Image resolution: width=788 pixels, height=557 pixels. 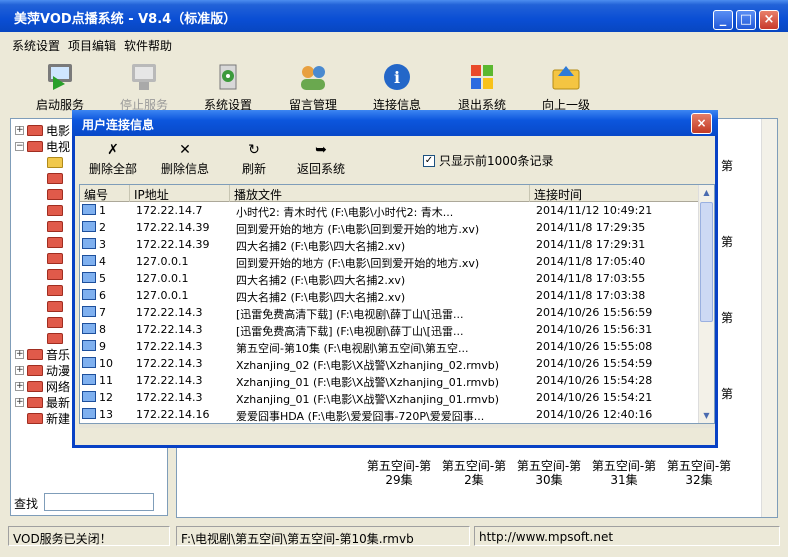 I want to click on return-button: ➥ 返回系统, so click(x=321, y=159).